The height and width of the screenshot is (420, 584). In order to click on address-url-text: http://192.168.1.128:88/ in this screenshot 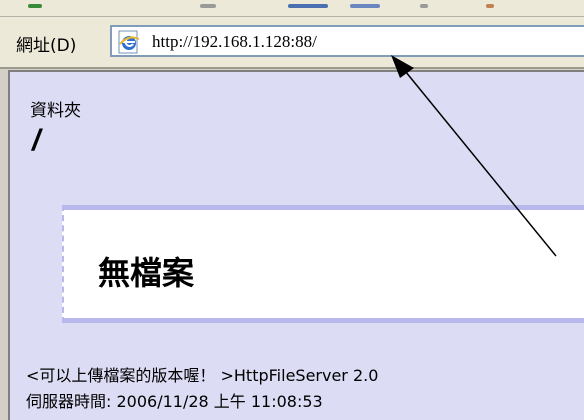, I will do `click(234, 41)`.